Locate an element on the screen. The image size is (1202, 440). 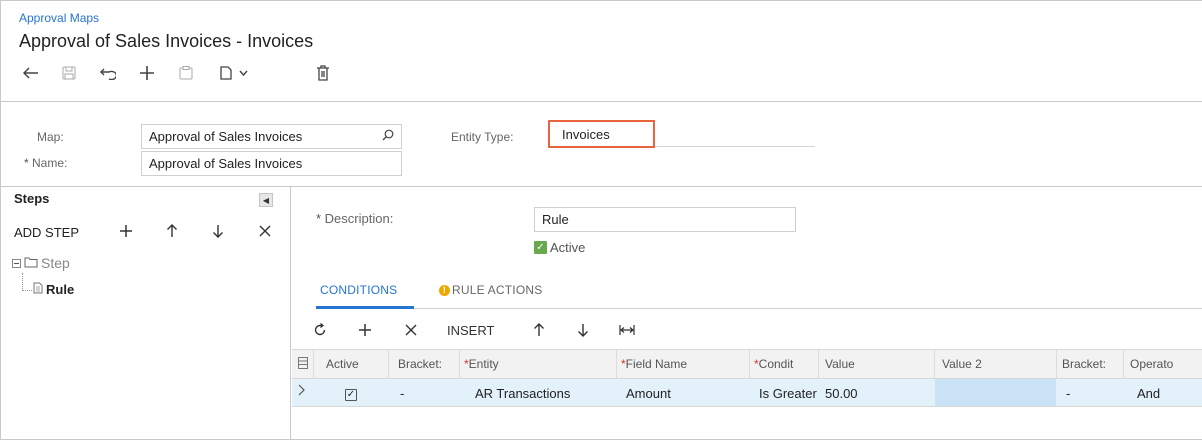
copy-icon is located at coordinates (186, 73).